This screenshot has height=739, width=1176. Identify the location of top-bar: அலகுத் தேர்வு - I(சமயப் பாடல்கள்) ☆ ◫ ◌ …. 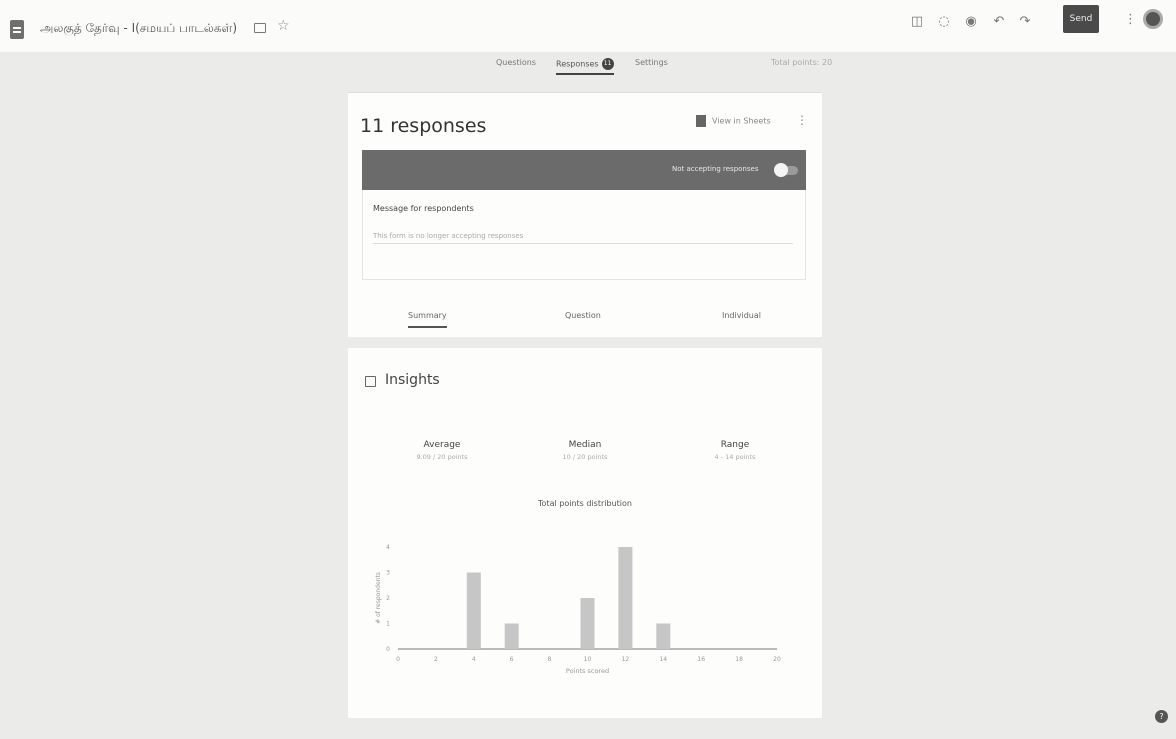
(588, 26).